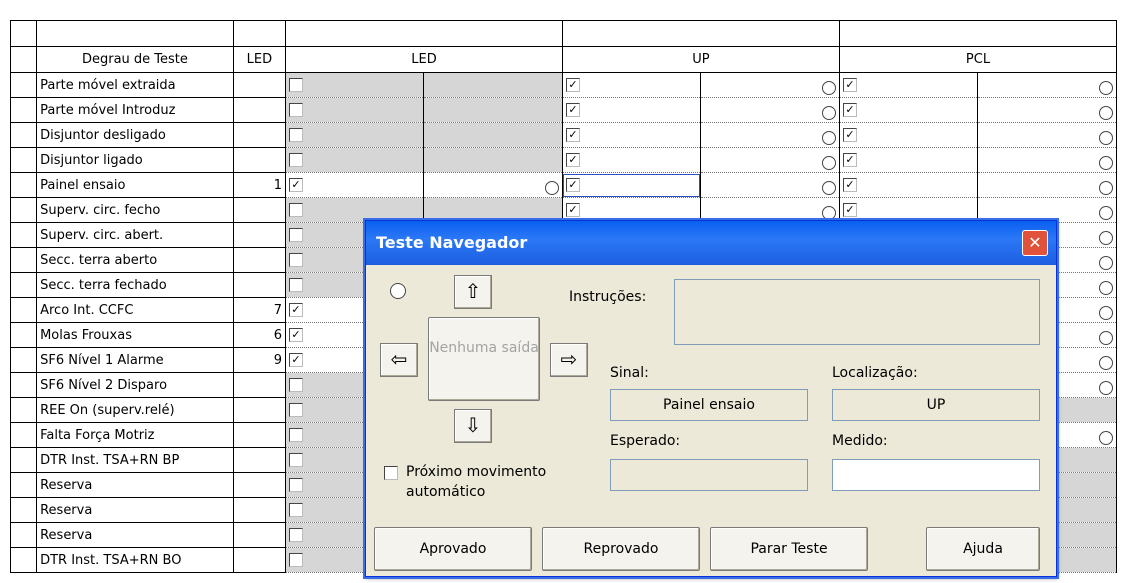 The image size is (1138, 583). I want to click on step-name: SF6 Nível 2 Disparo, so click(135, 385).